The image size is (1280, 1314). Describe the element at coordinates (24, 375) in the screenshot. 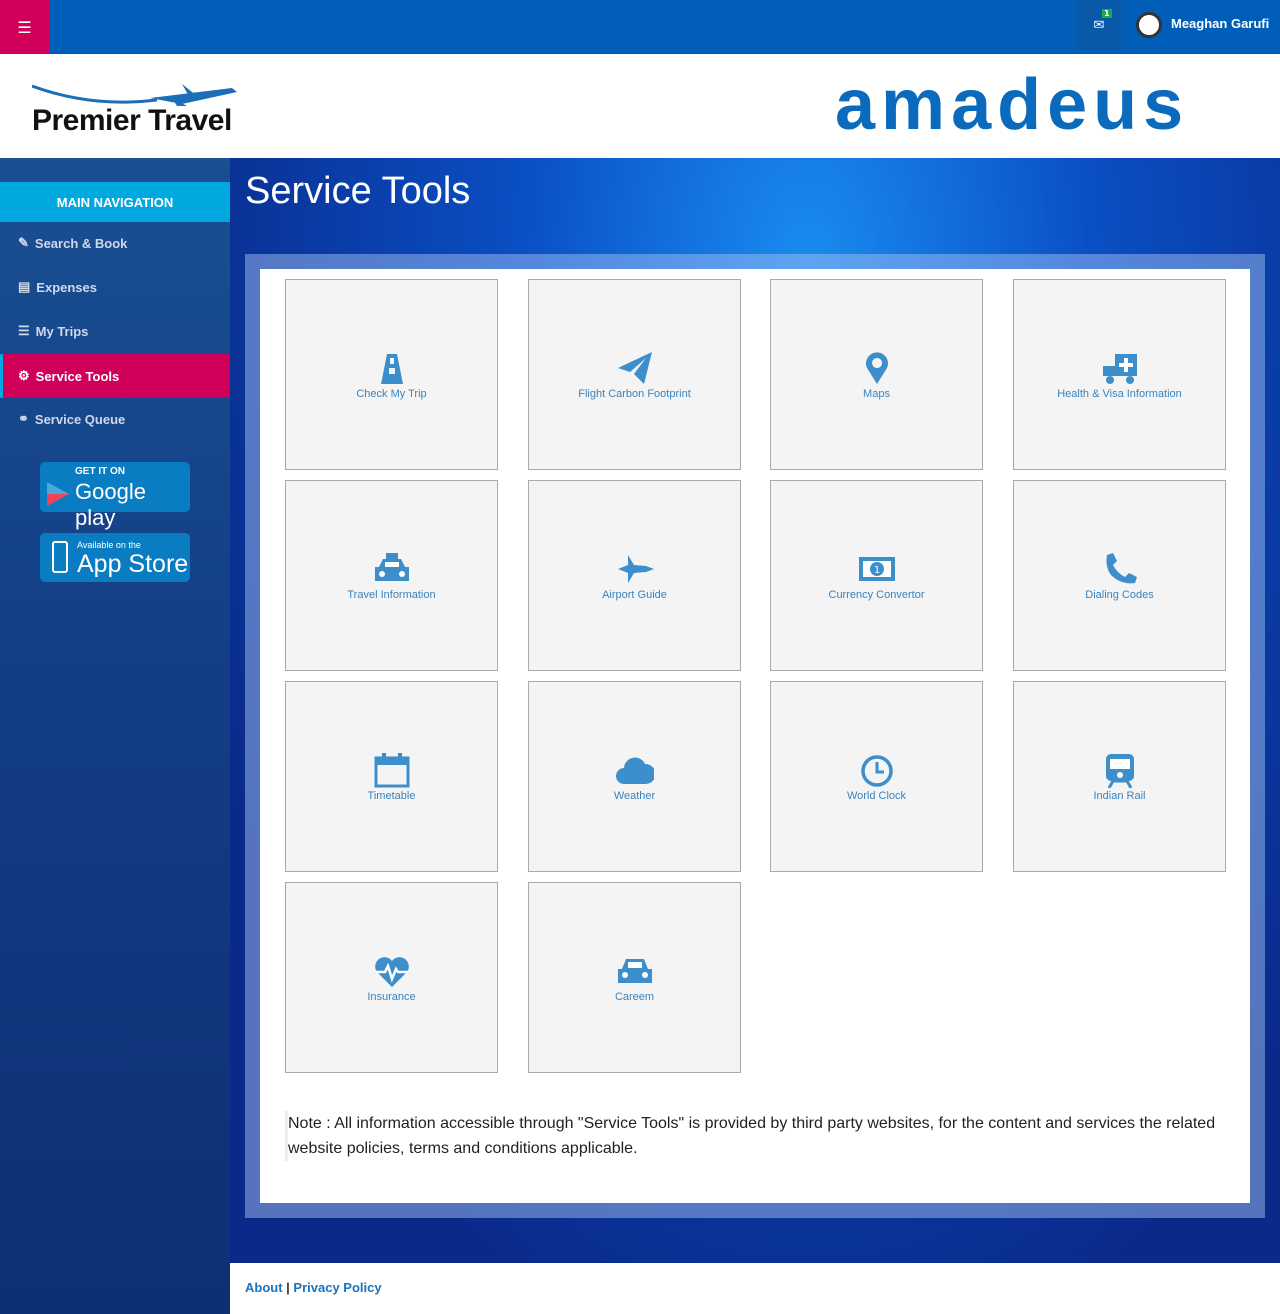

I see `cogs-icon: ⚙` at that location.